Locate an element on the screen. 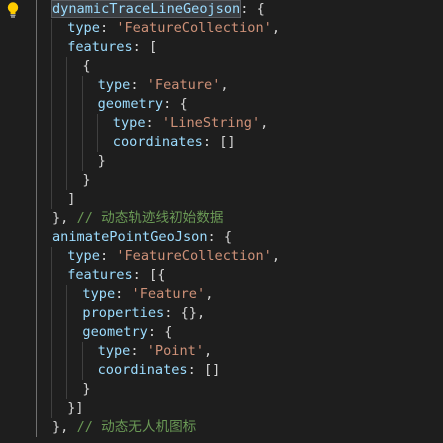  code-line: { is located at coordinates (221, 66).